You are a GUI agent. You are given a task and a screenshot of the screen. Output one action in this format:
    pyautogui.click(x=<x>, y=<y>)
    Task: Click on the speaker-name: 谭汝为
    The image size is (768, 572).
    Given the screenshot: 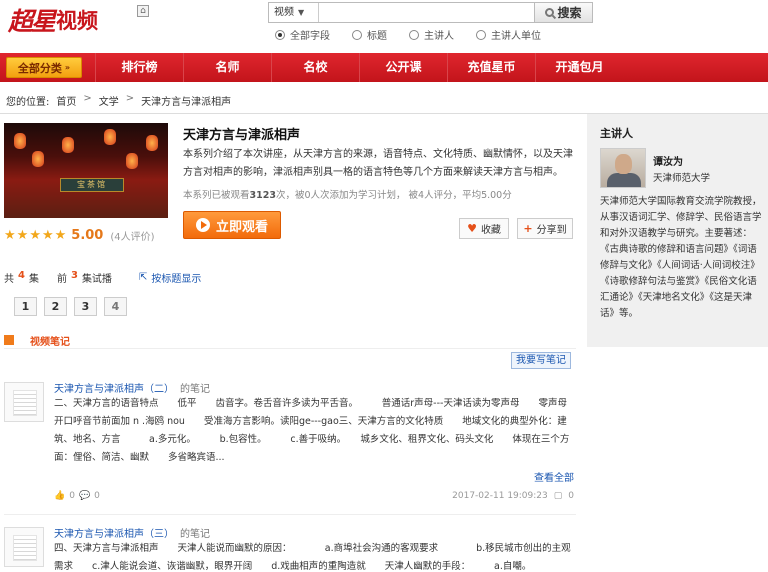 What is the action you would take?
    pyautogui.click(x=668, y=160)
    